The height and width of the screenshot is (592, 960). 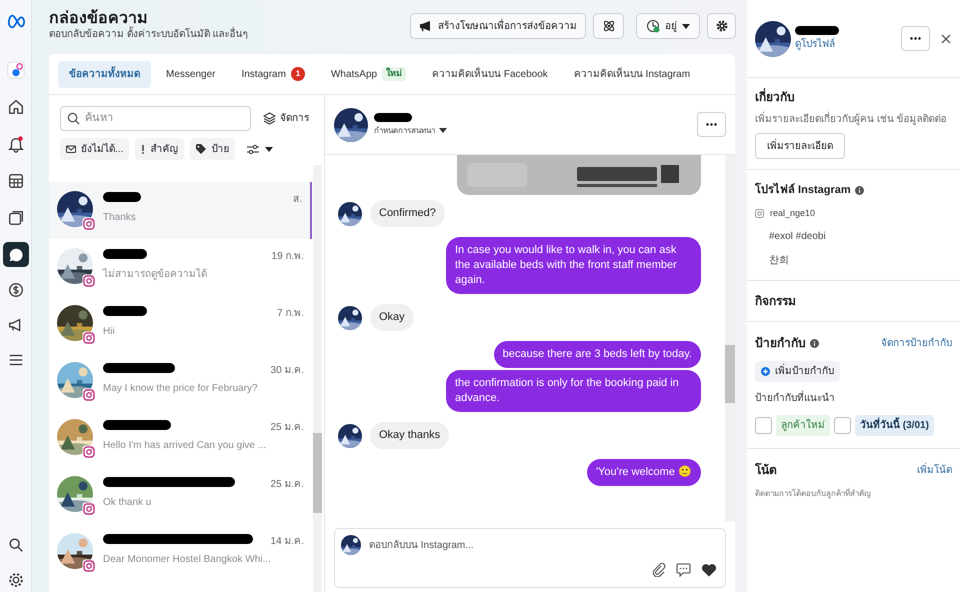 I want to click on atom-icon, so click(x=609, y=26).